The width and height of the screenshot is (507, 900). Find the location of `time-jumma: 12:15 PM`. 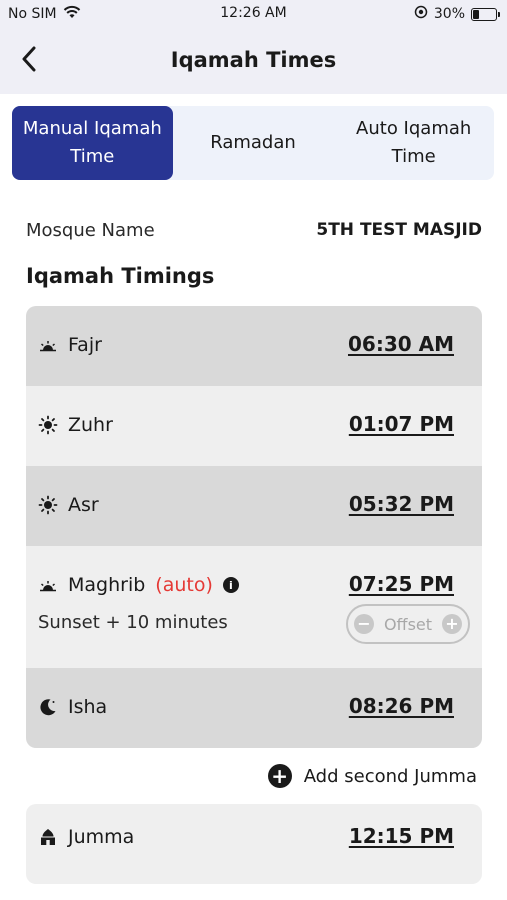

time-jumma: 12:15 PM is located at coordinates (401, 836).